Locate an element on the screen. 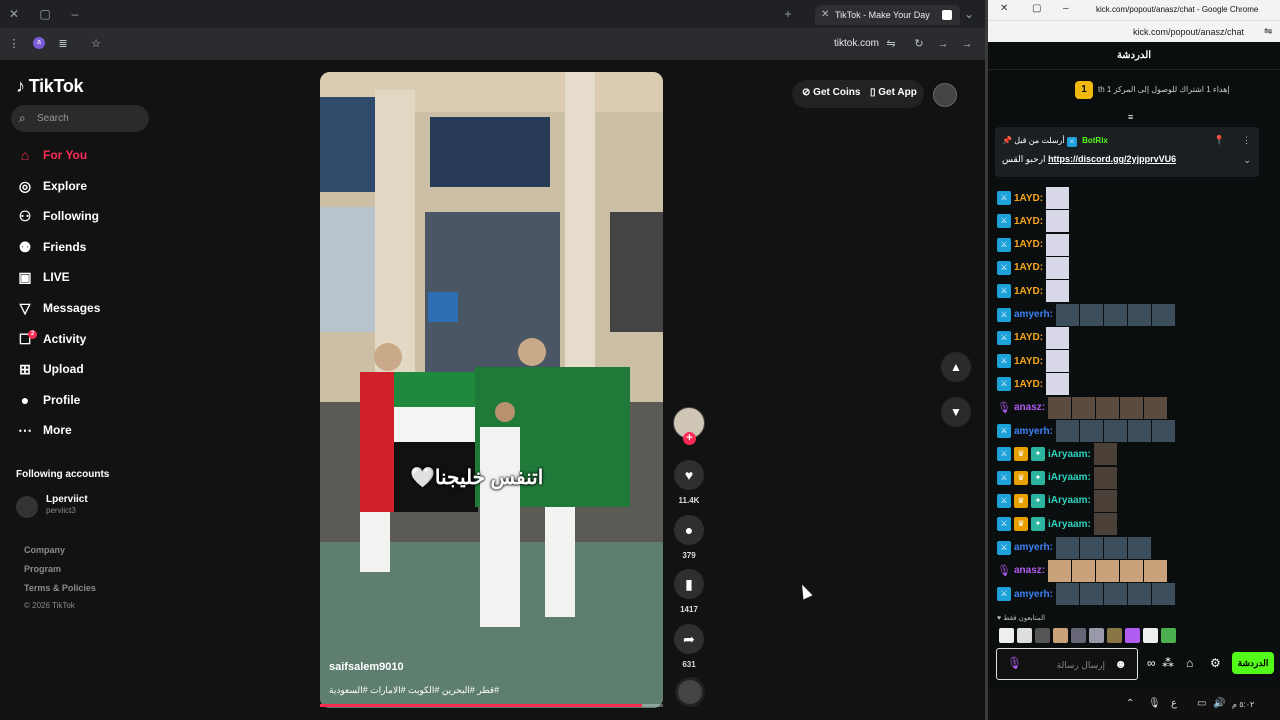 This screenshot has height=720, width=1280. comment-icon: ● is located at coordinates (689, 530).